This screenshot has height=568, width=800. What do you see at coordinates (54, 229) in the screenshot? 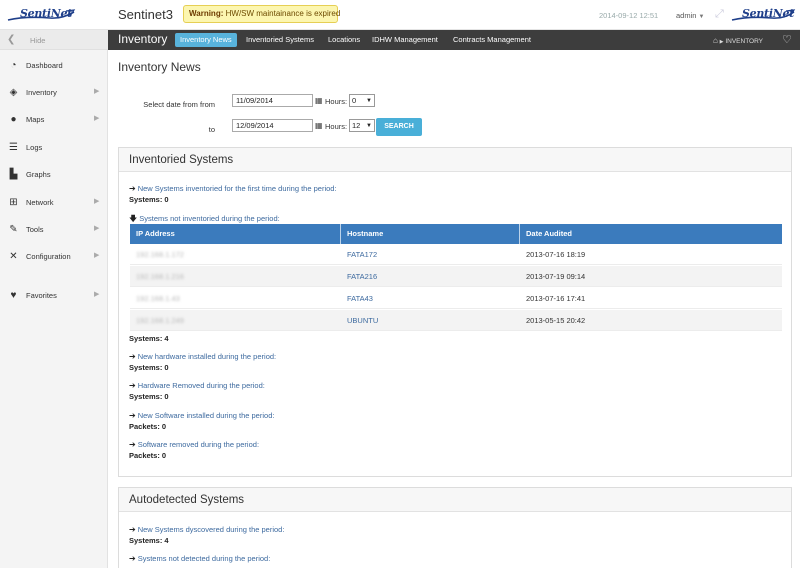
I see `sidebar-item-tools: ✎ Tools ▶` at bounding box center [54, 229].